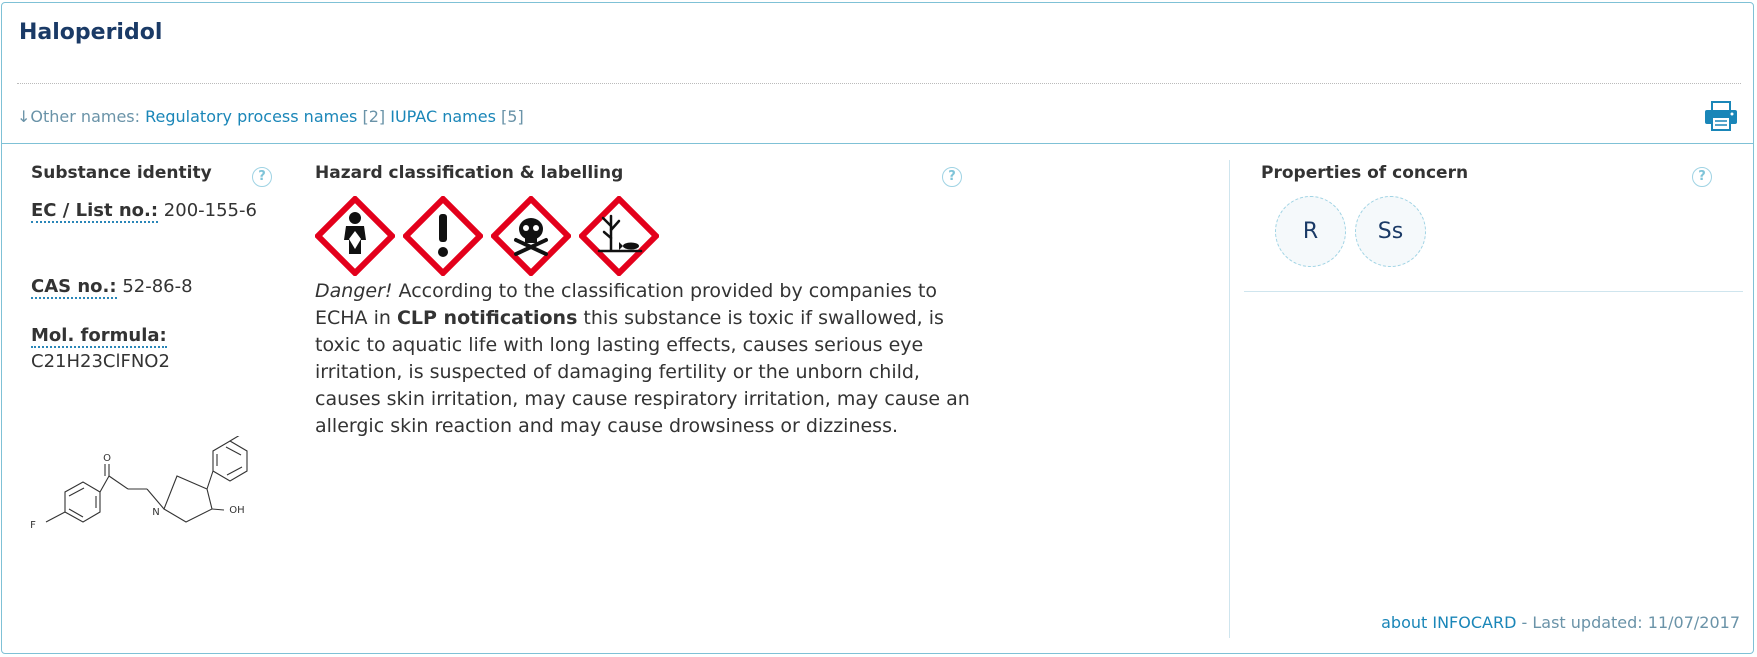 Image resolution: width=1757 pixels, height=657 pixels. What do you see at coordinates (236, 510) in the screenshot?
I see `hydroxyl-label: OH` at bounding box center [236, 510].